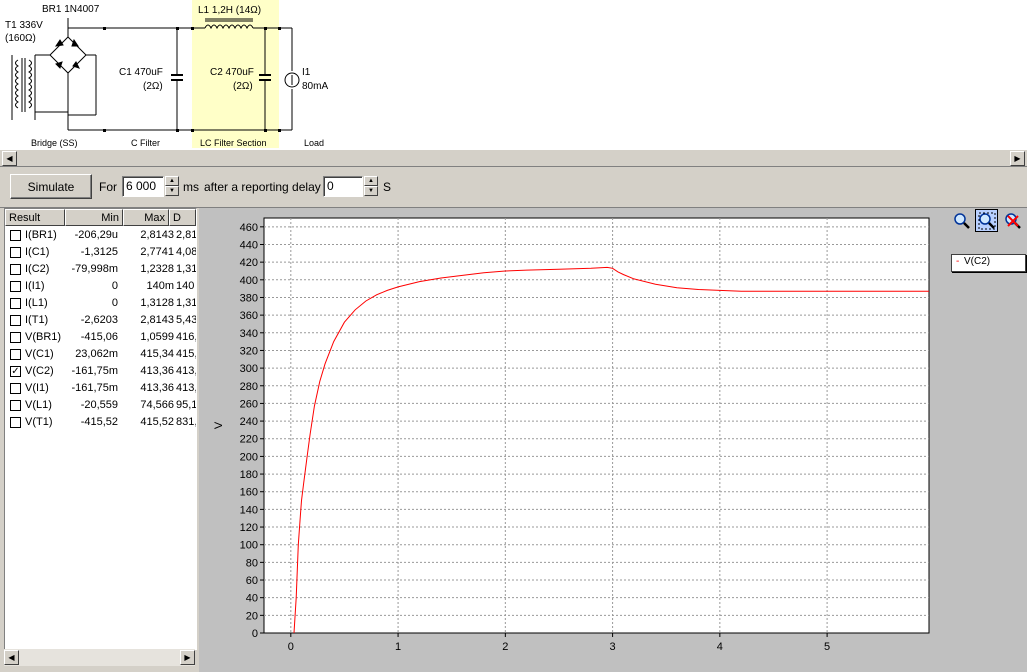  Describe the element at coordinates (249, 493) in the screenshot. I see `y-tick-label: 160` at that location.